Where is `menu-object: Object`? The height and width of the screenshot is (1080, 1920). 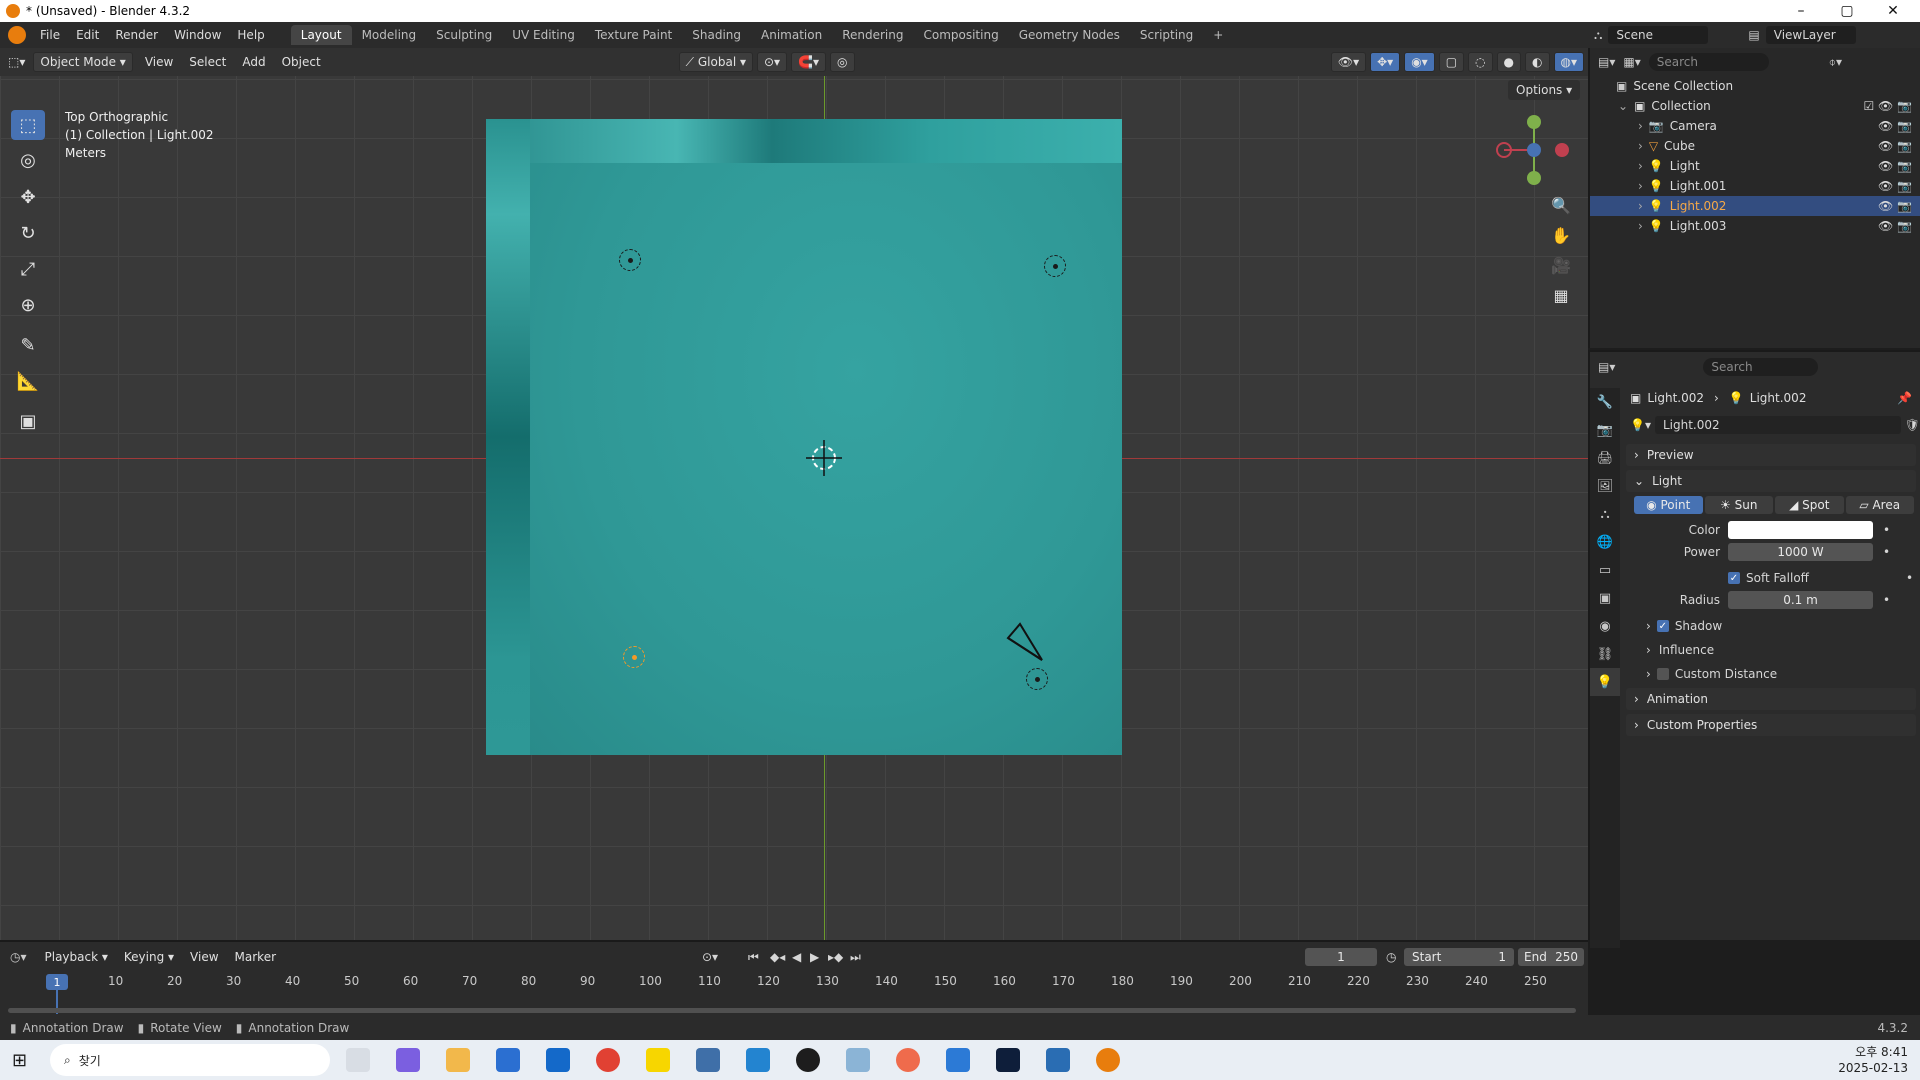
menu-object: Object is located at coordinates (301, 62).